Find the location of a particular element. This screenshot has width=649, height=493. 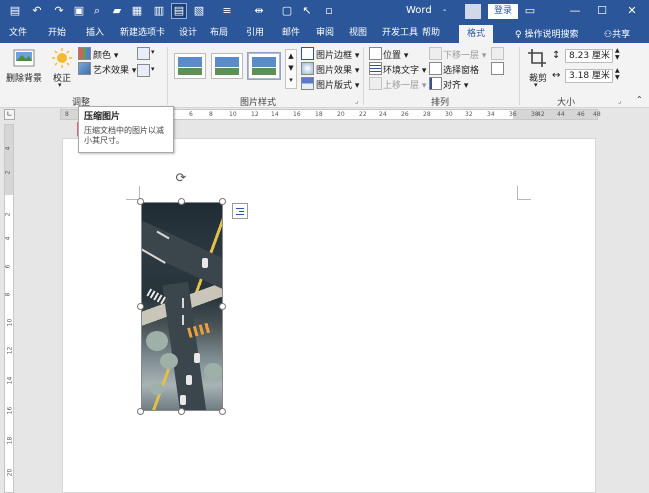

align-button: 对齐 ▾ is located at coordinates (455, 84).